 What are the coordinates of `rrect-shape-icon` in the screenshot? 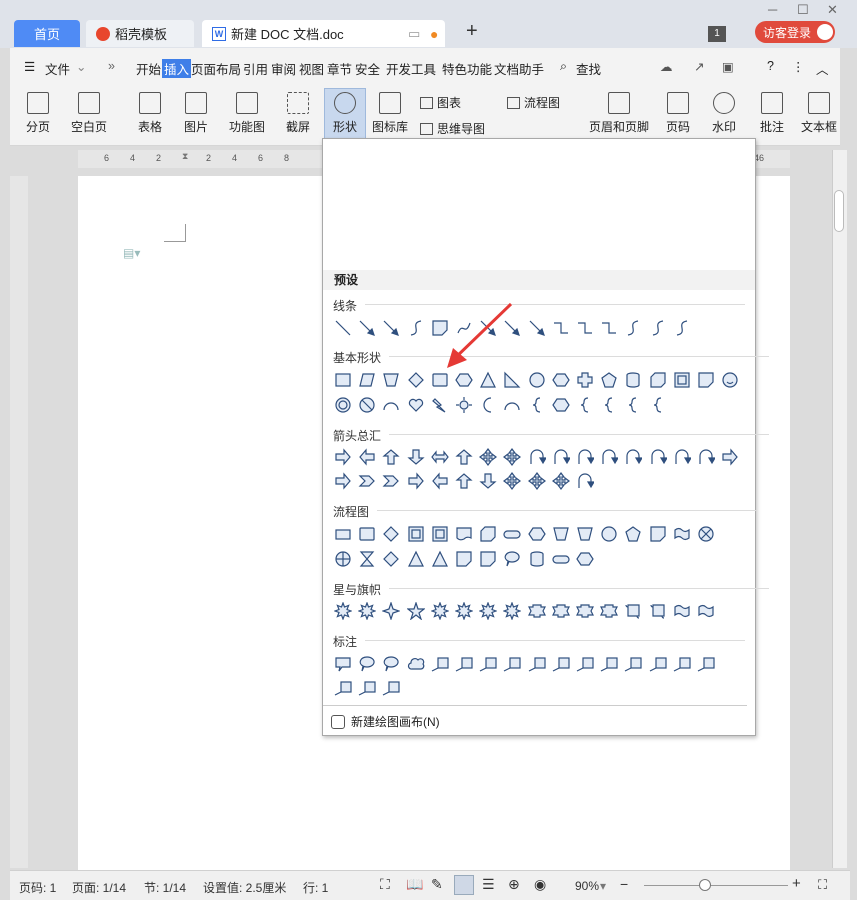 It's located at (367, 534).